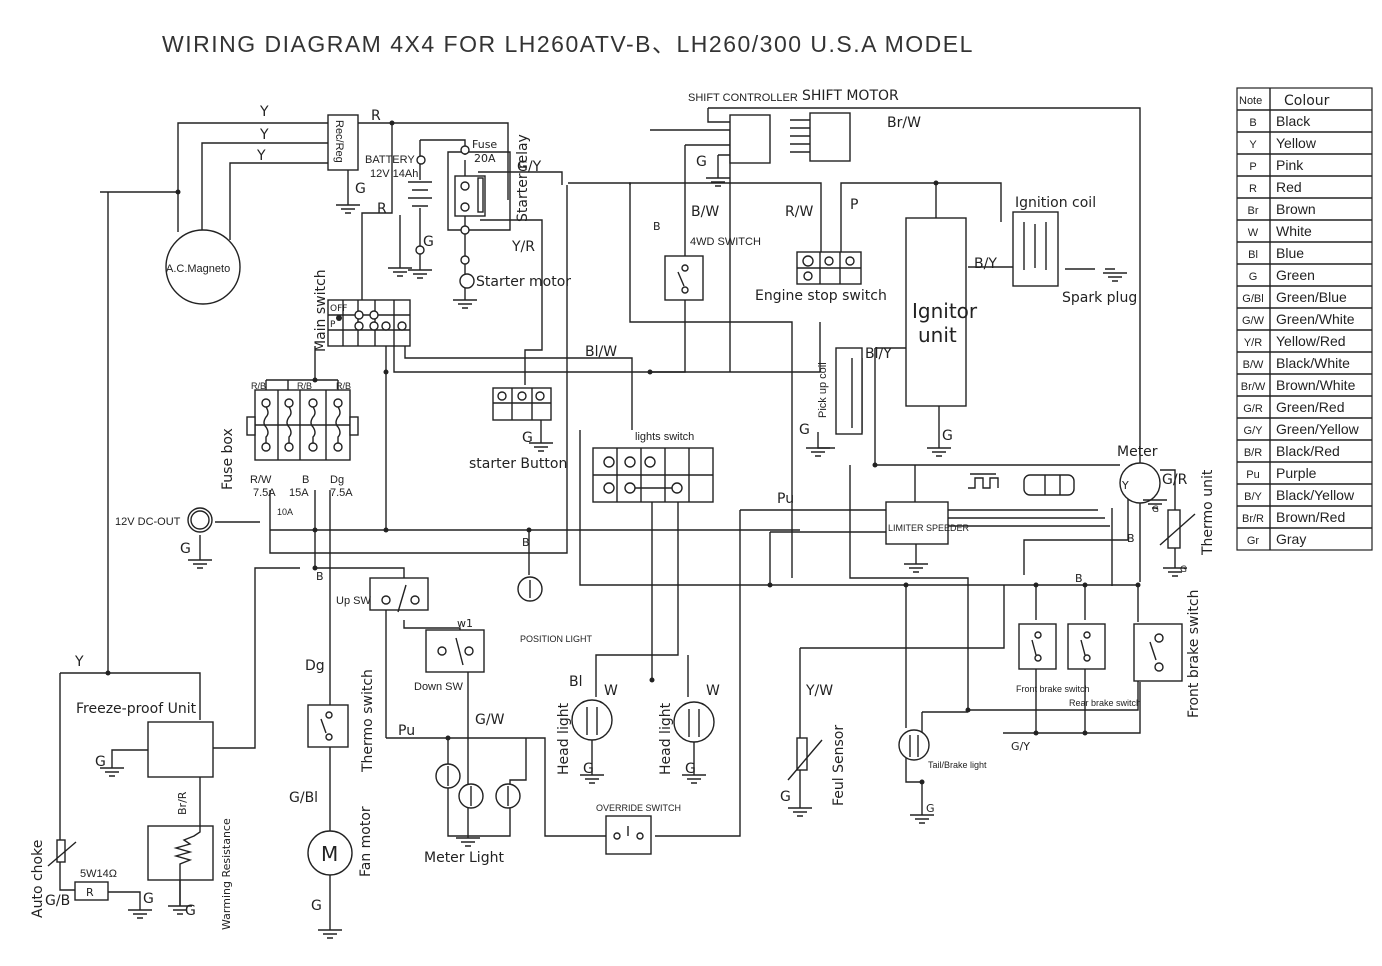 Image resolution: width=1382 pixels, height=966 pixels. Describe the element at coordinates (1194, 654) in the screenshot. I see `front-brake-switch-label: Front brake switch` at that location.